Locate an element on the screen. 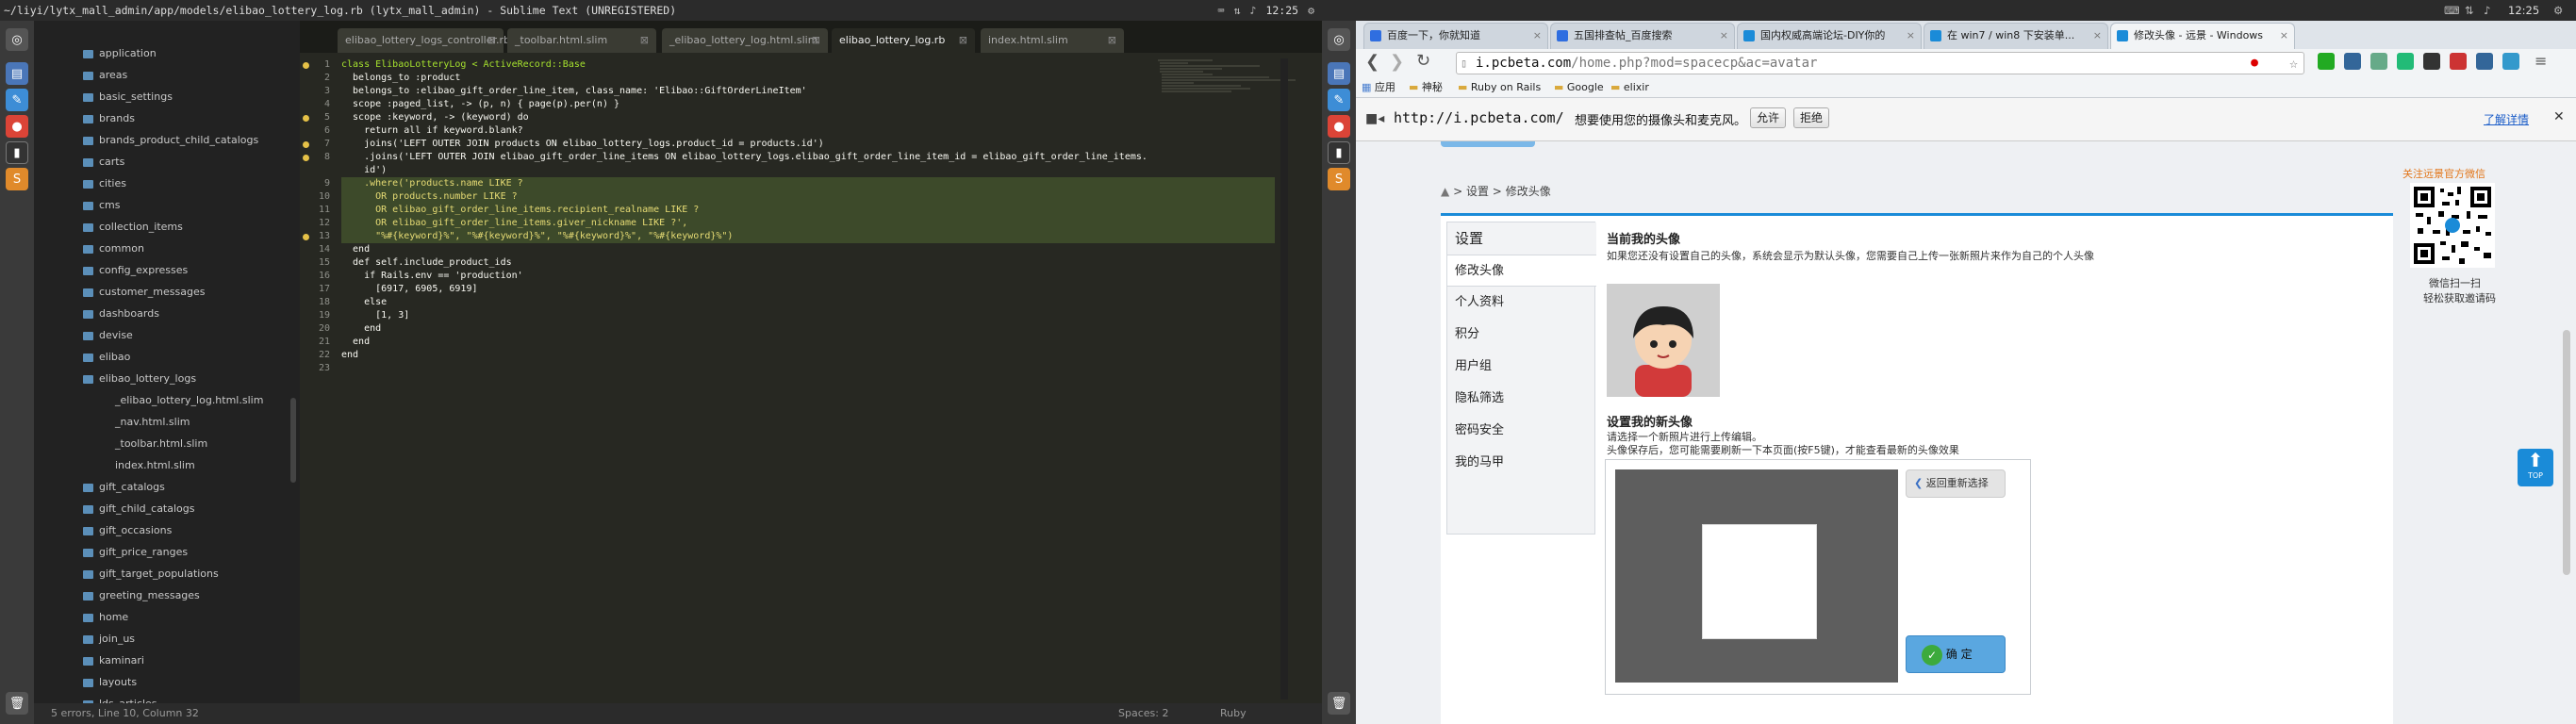 This screenshot has width=2576, height=724. tree-item: gift_child_catalogs is located at coordinates (139, 509).